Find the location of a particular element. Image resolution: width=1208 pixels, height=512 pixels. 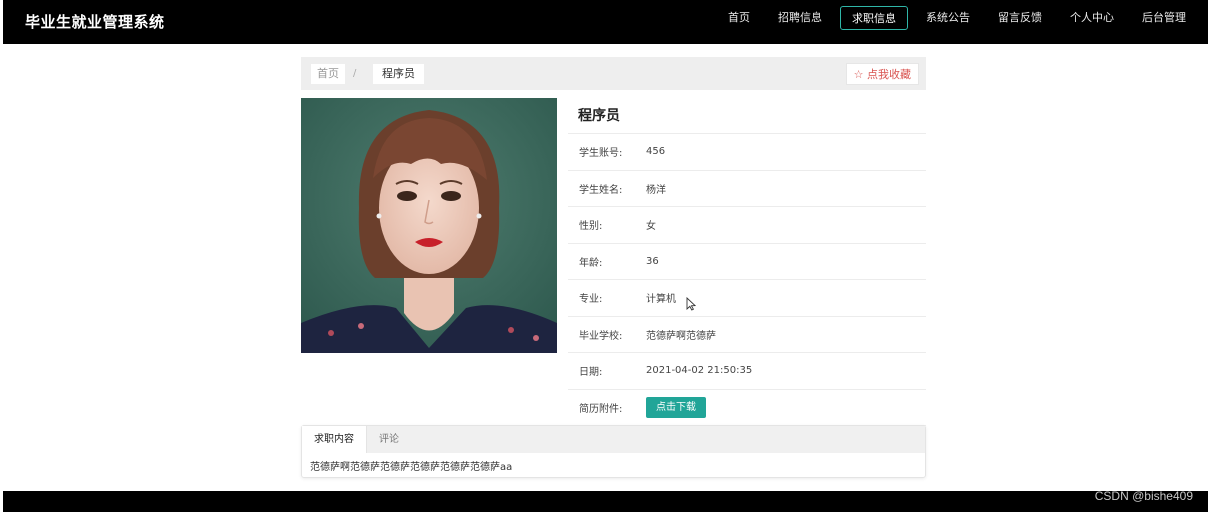

job-title: 程序员 is located at coordinates (747, 116).